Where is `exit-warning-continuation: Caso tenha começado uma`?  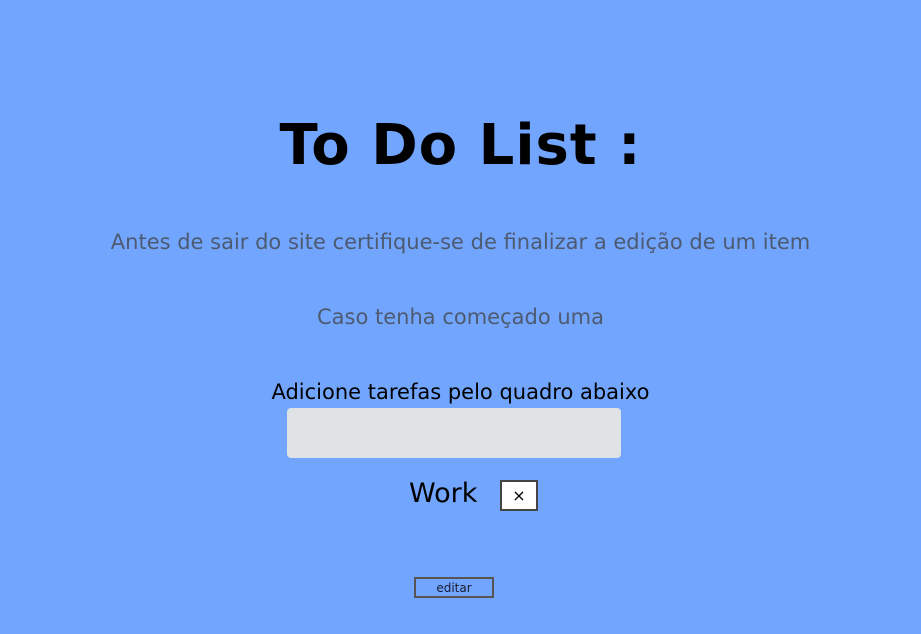
exit-warning-continuation: Caso tenha começado uma is located at coordinates (460, 317).